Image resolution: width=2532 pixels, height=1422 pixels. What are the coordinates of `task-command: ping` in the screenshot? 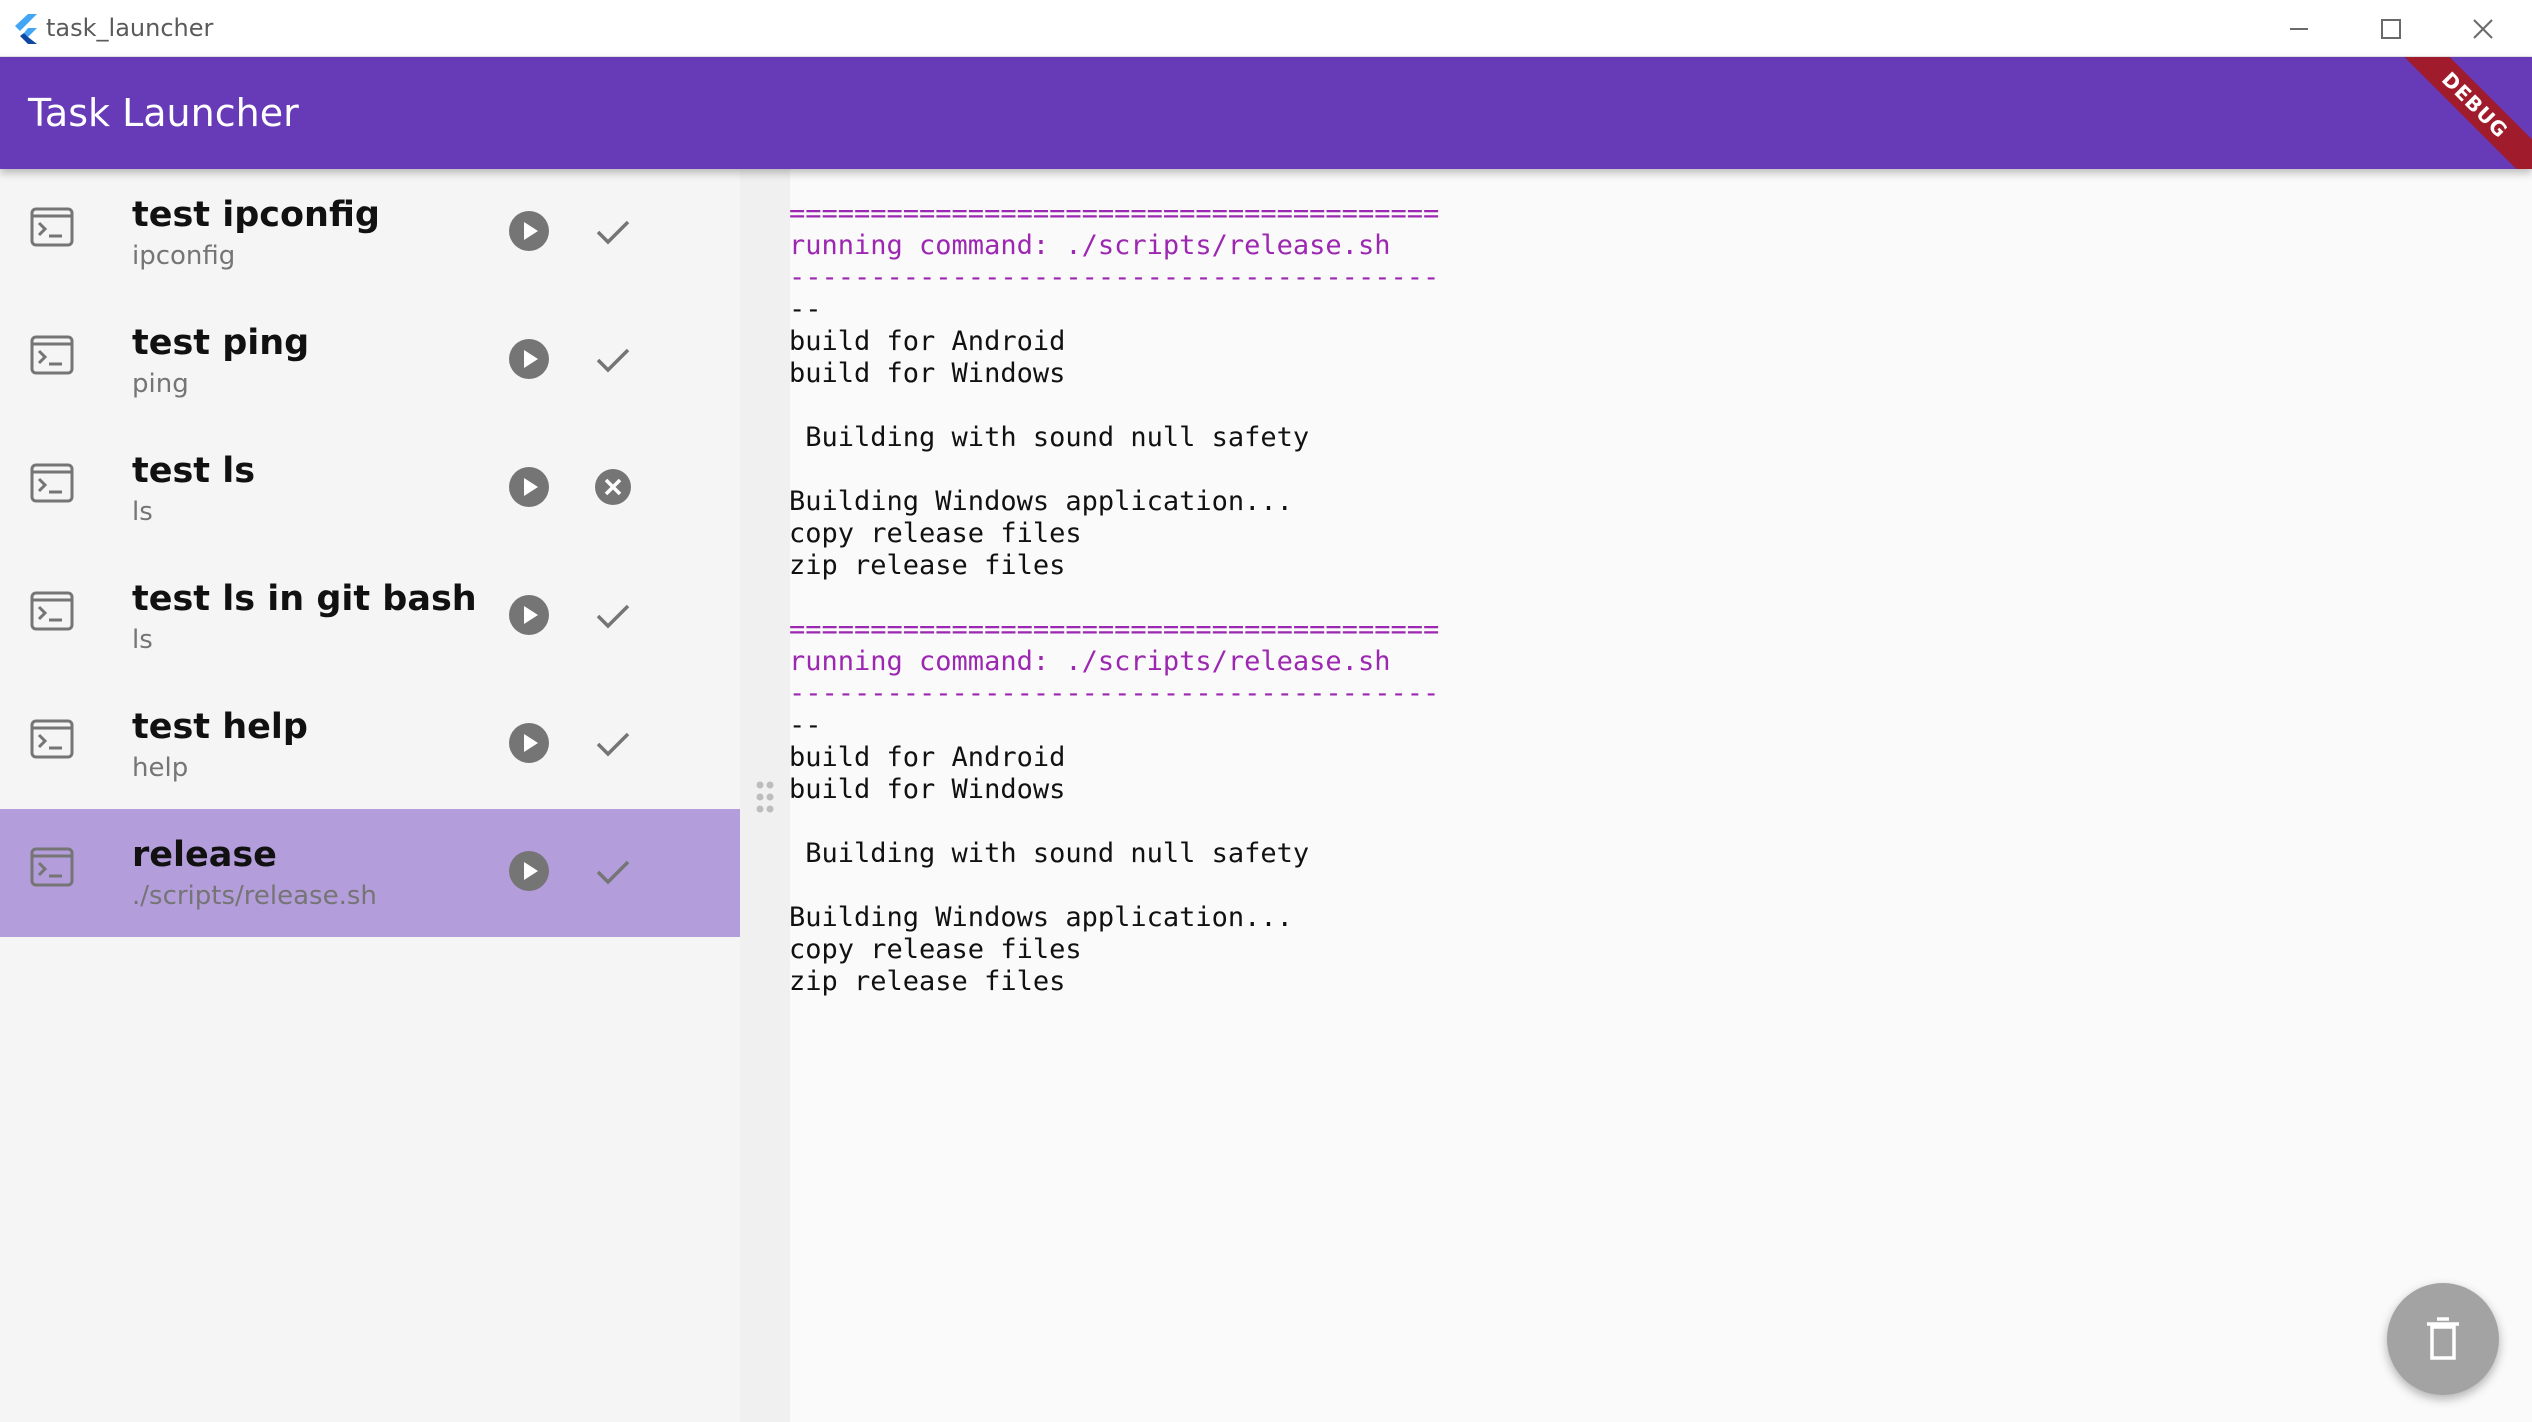 It's located at (160, 384).